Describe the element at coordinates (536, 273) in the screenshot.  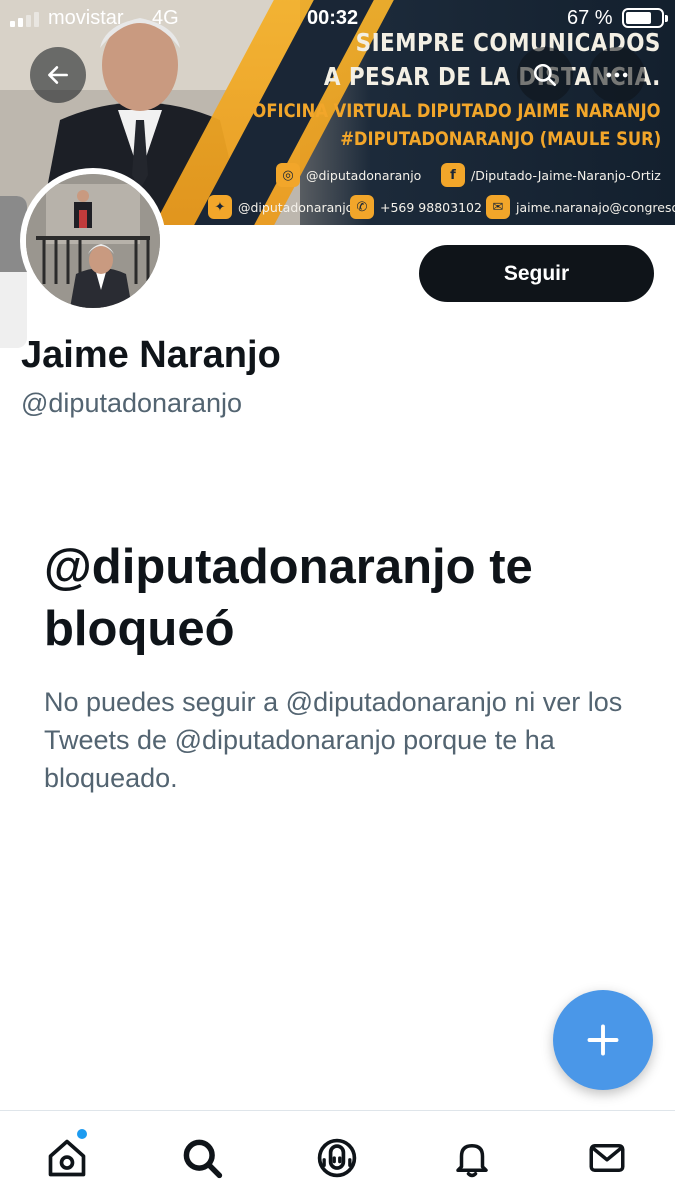
I see `follow-button: Seguir` at that location.